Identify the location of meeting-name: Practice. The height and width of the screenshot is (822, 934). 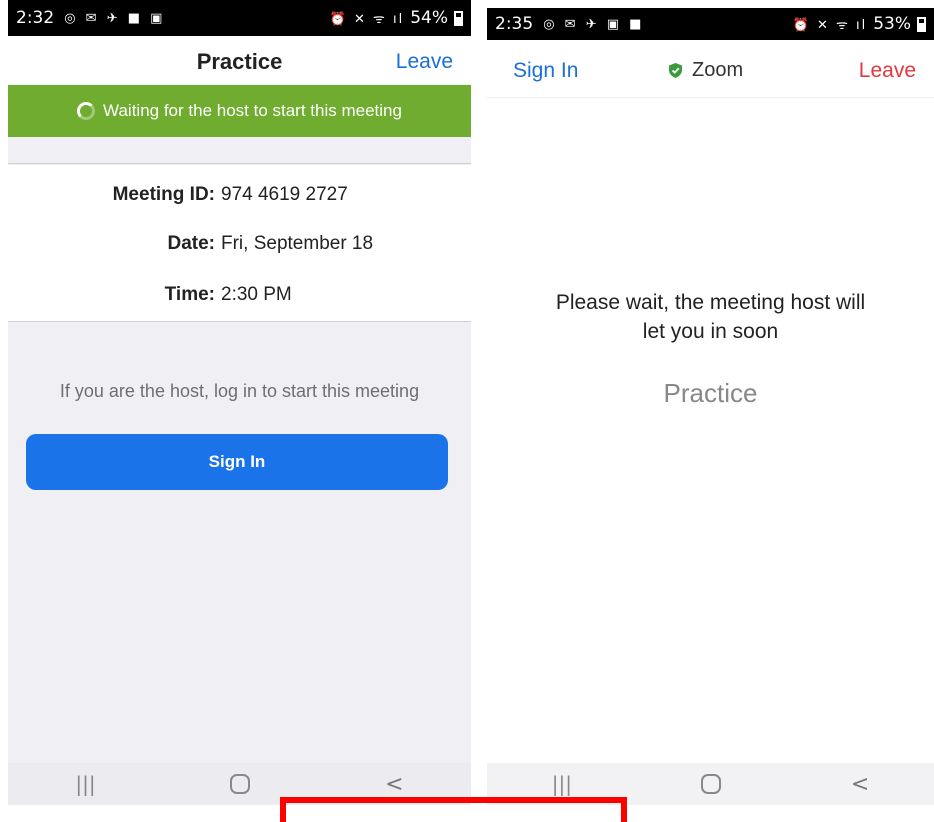
(710, 393).